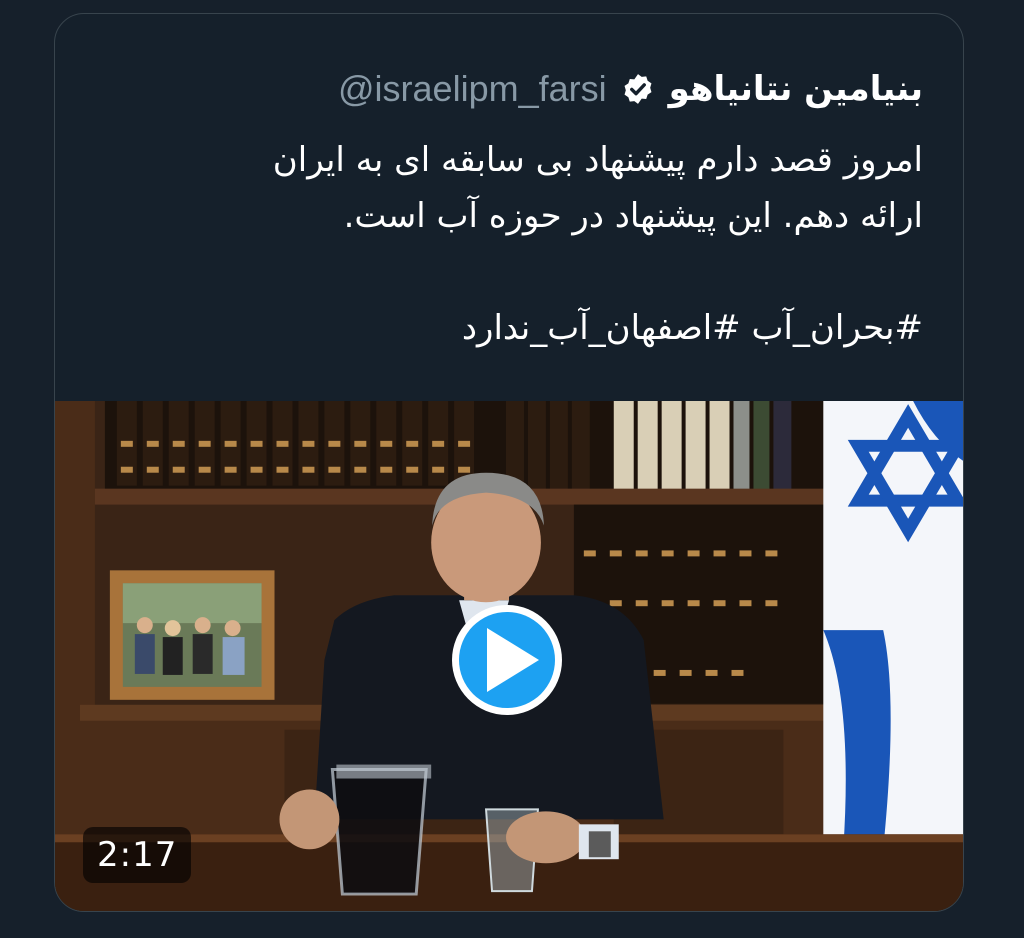  I want to click on play-icon-circle, so click(507, 660).